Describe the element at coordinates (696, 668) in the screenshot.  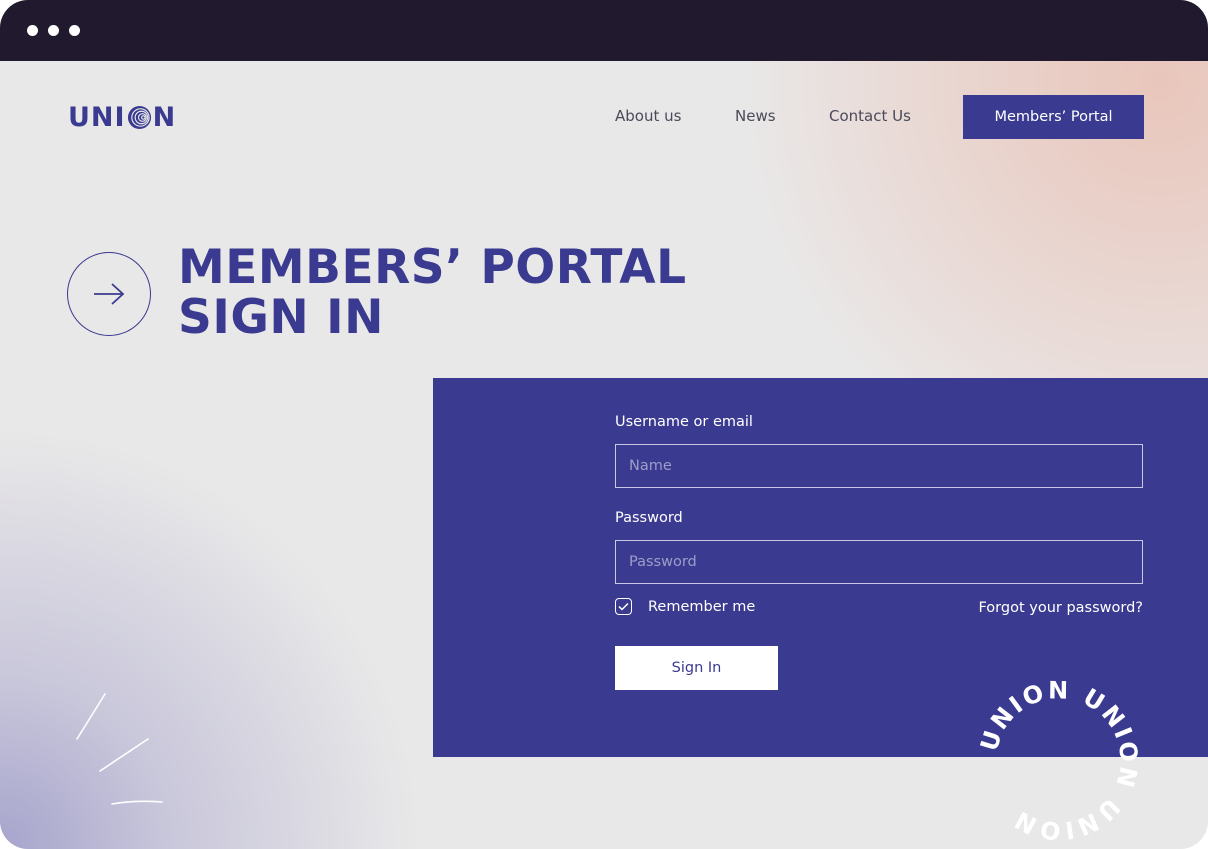
I see `sign-in-button: Sign In` at that location.